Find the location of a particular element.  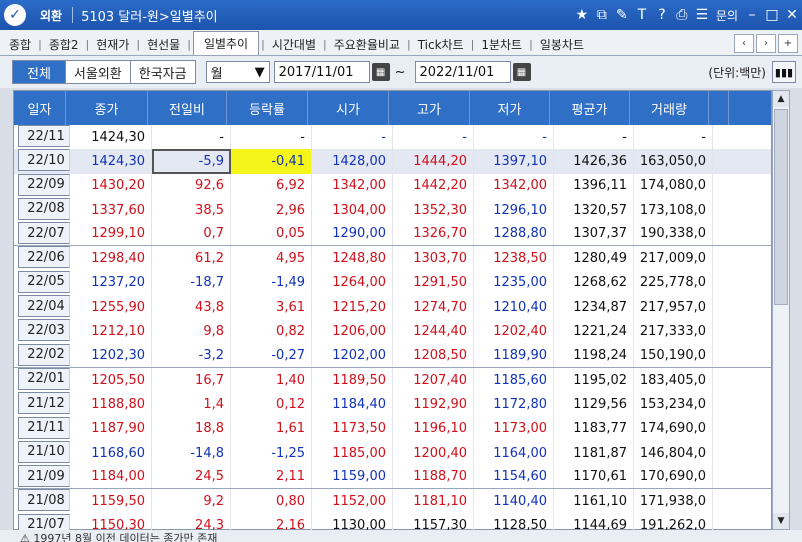

list-icon: ☰ is located at coordinates (702, 15).